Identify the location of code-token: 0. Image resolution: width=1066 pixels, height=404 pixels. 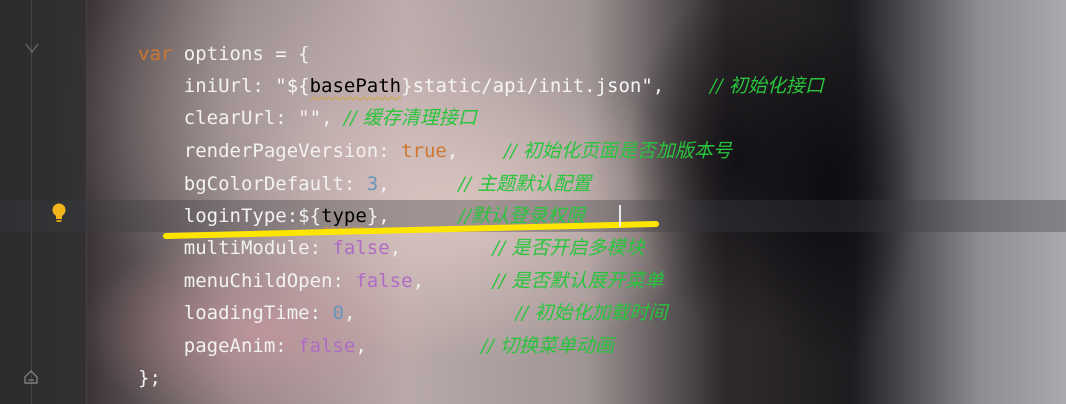
(338, 313).